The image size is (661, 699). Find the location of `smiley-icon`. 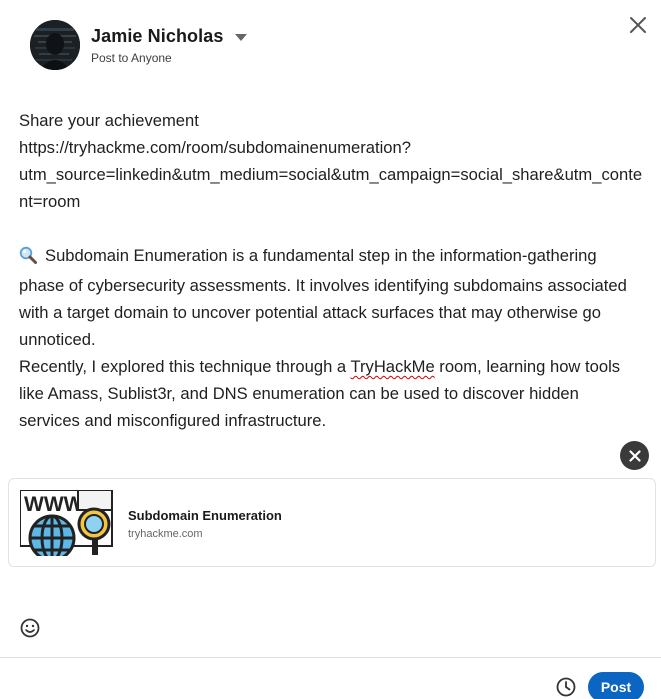

smiley-icon is located at coordinates (30, 628).